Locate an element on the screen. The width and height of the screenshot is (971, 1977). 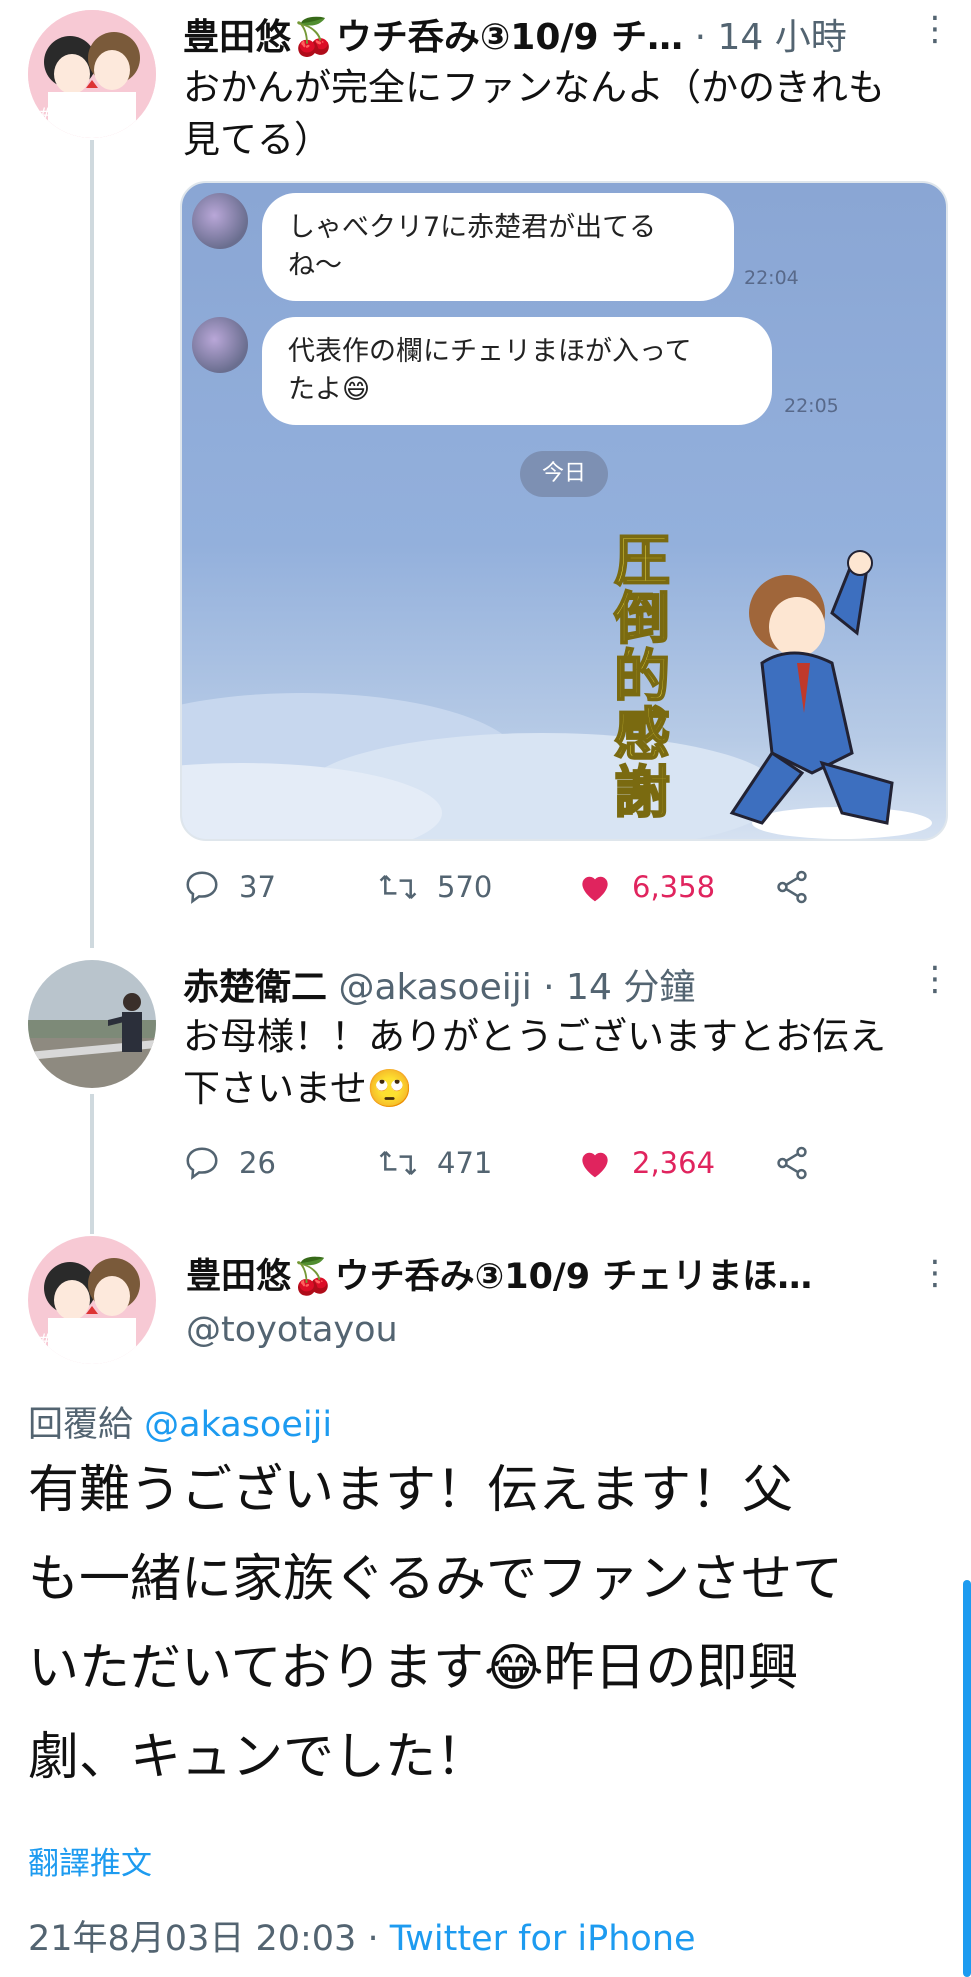
tweet-1-header: 豊田悠🍒ウチ呑み③10/9 チ… · 14 小時 is located at coordinates (543, 34).